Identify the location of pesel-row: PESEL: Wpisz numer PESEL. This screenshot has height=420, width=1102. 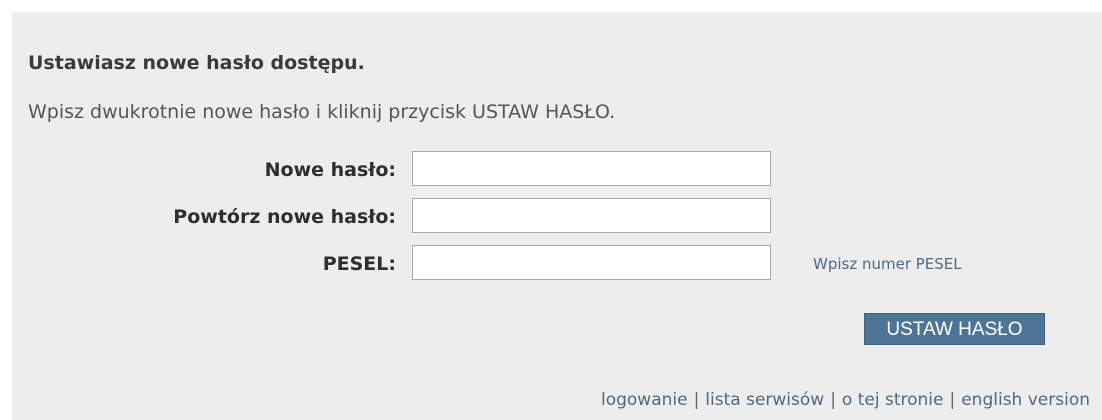
(557, 264).